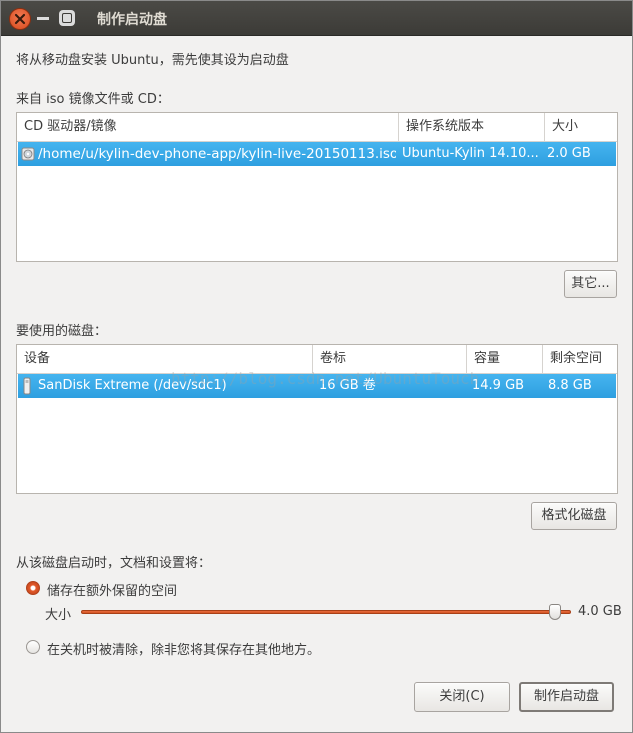 The image size is (633, 733). I want to click on size-label: 大小, so click(58, 615).